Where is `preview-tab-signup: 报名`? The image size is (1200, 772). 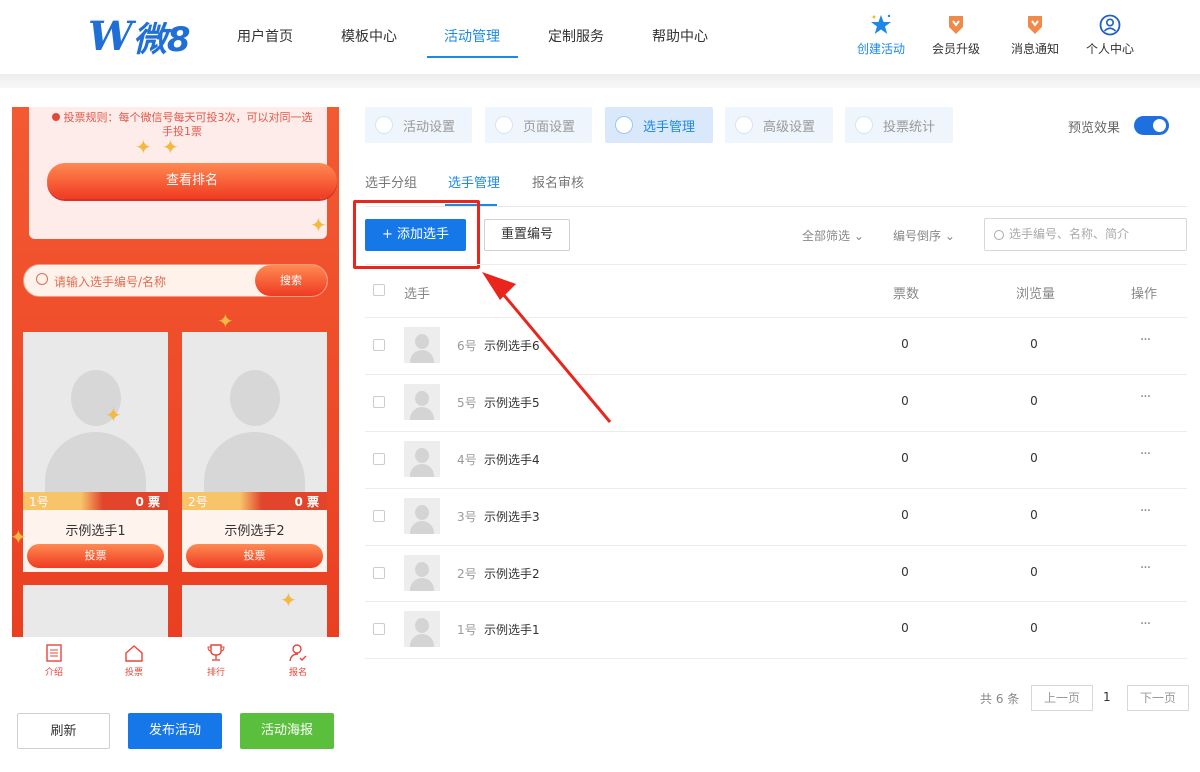
preview-tab-signup: 报名 is located at coordinates (298, 660).